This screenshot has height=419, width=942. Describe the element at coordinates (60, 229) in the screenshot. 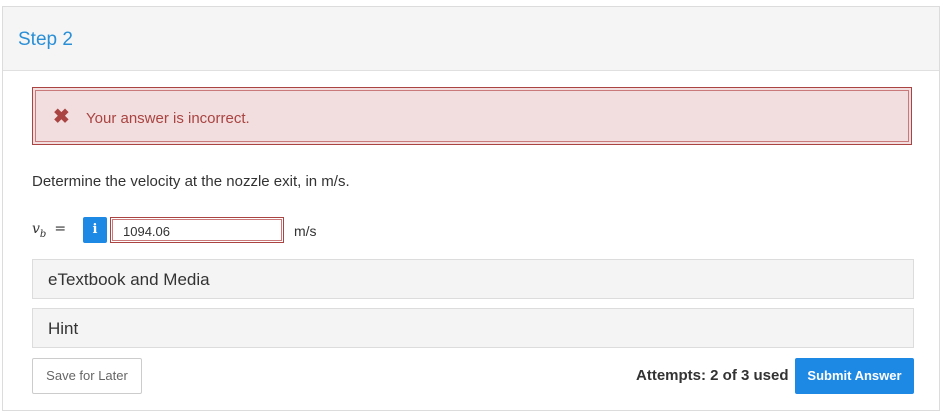

I see `equals-sign: =` at that location.